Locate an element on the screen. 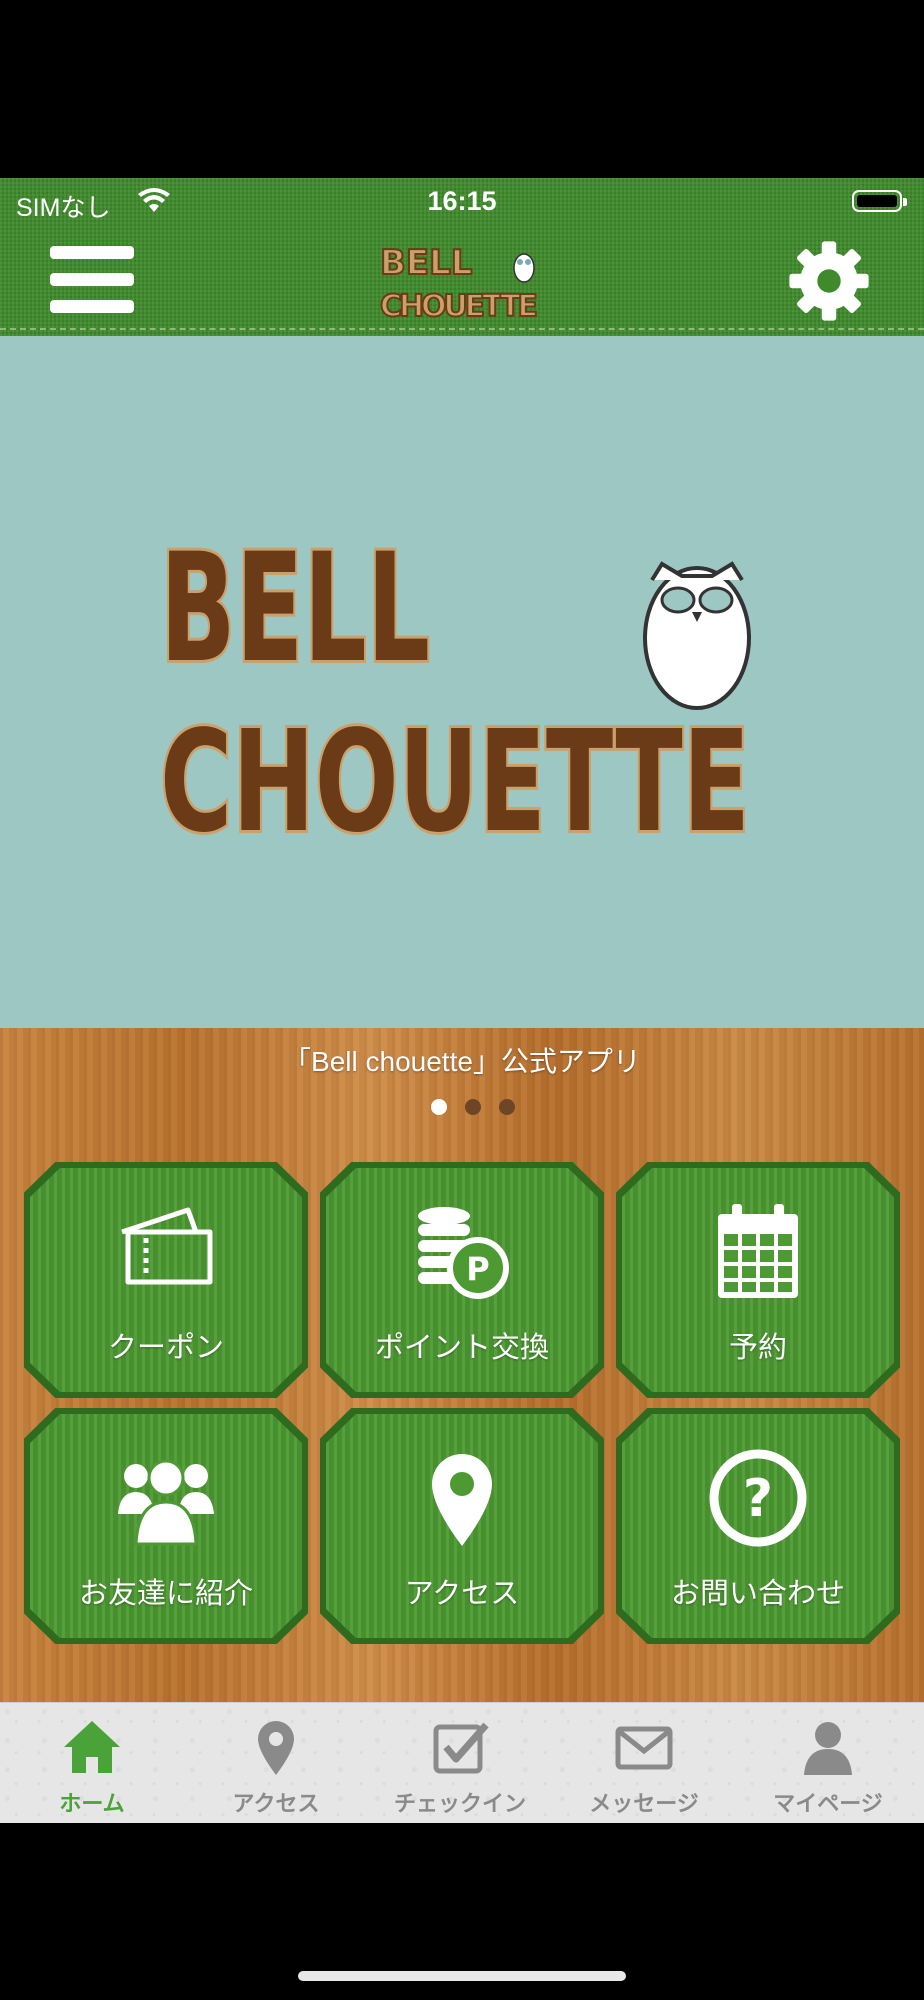  tab-home: ホーム is located at coordinates (92, 1763).